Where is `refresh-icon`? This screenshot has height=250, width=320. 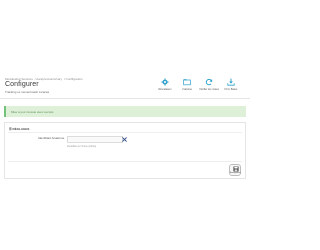
refresh-icon is located at coordinates (209, 82).